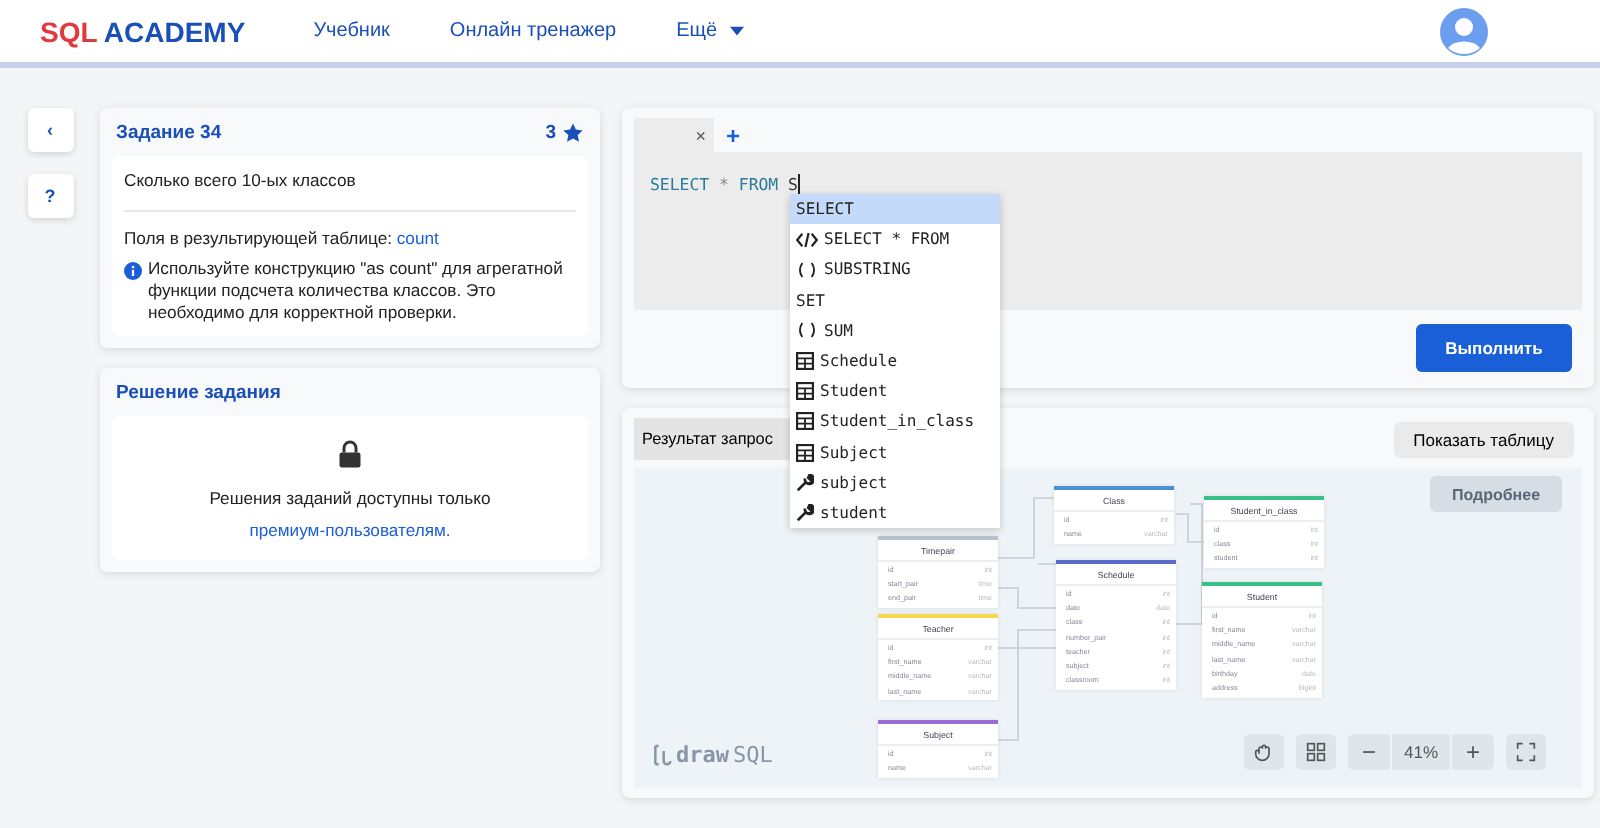 The width and height of the screenshot is (1600, 828). I want to click on expand-icon, so click(1526, 752).